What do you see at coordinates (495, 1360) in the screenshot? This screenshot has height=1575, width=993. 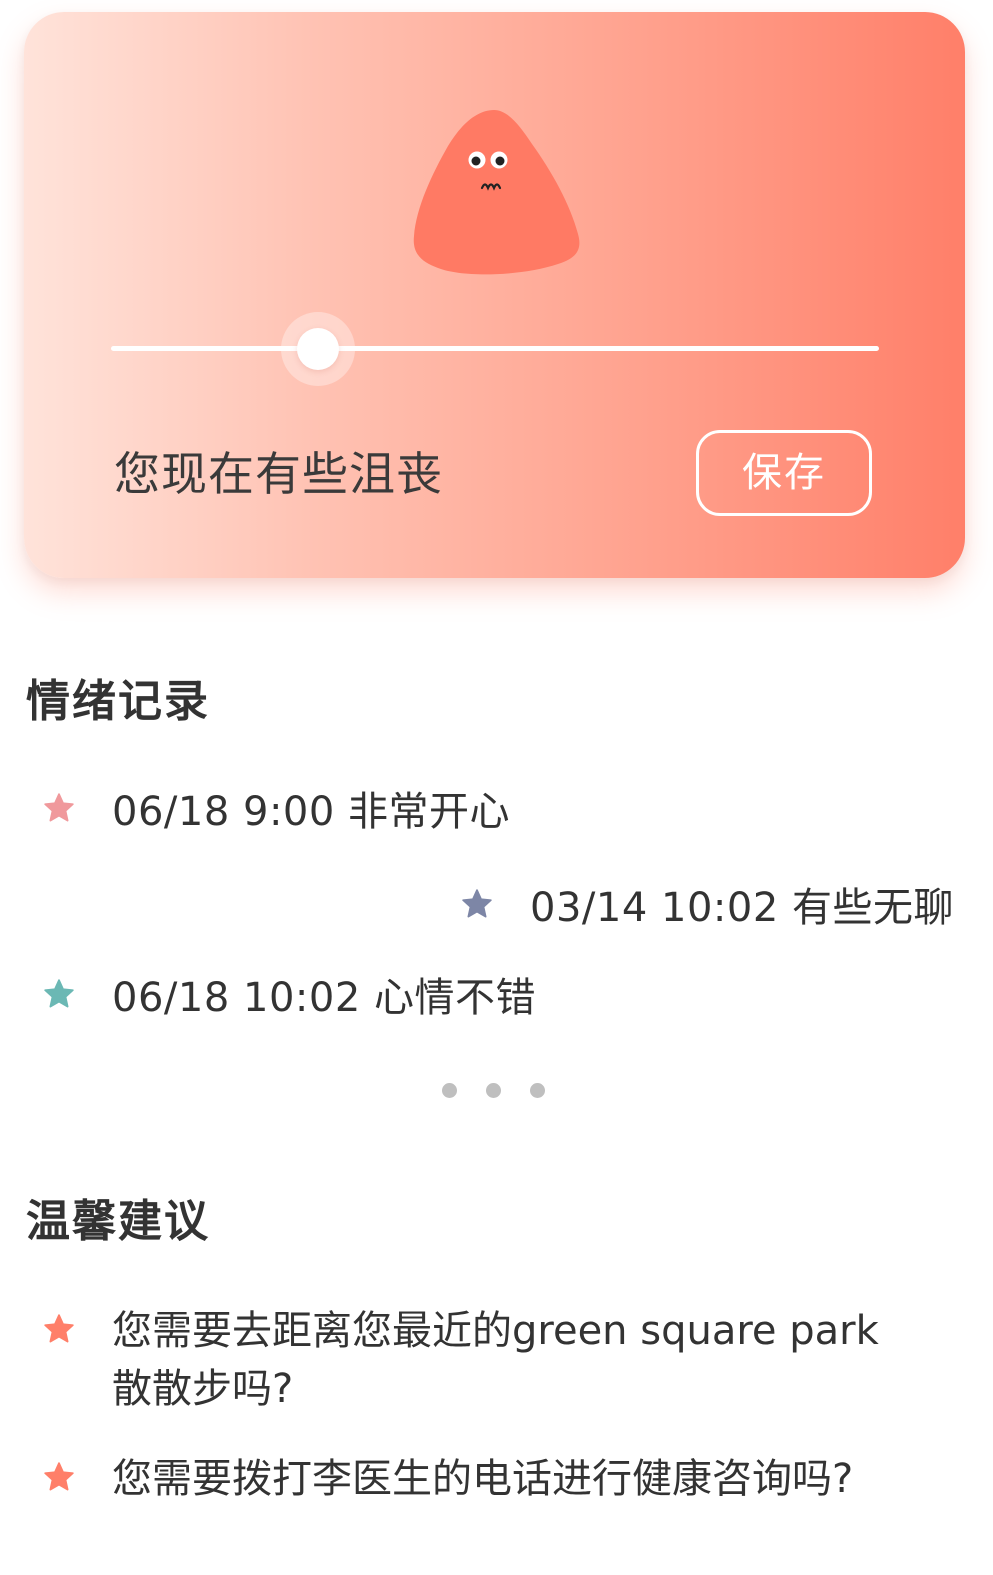 I see `suggestion-text: 您需要去距离您最近的green square park散散步吗?` at bounding box center [495, 1360].